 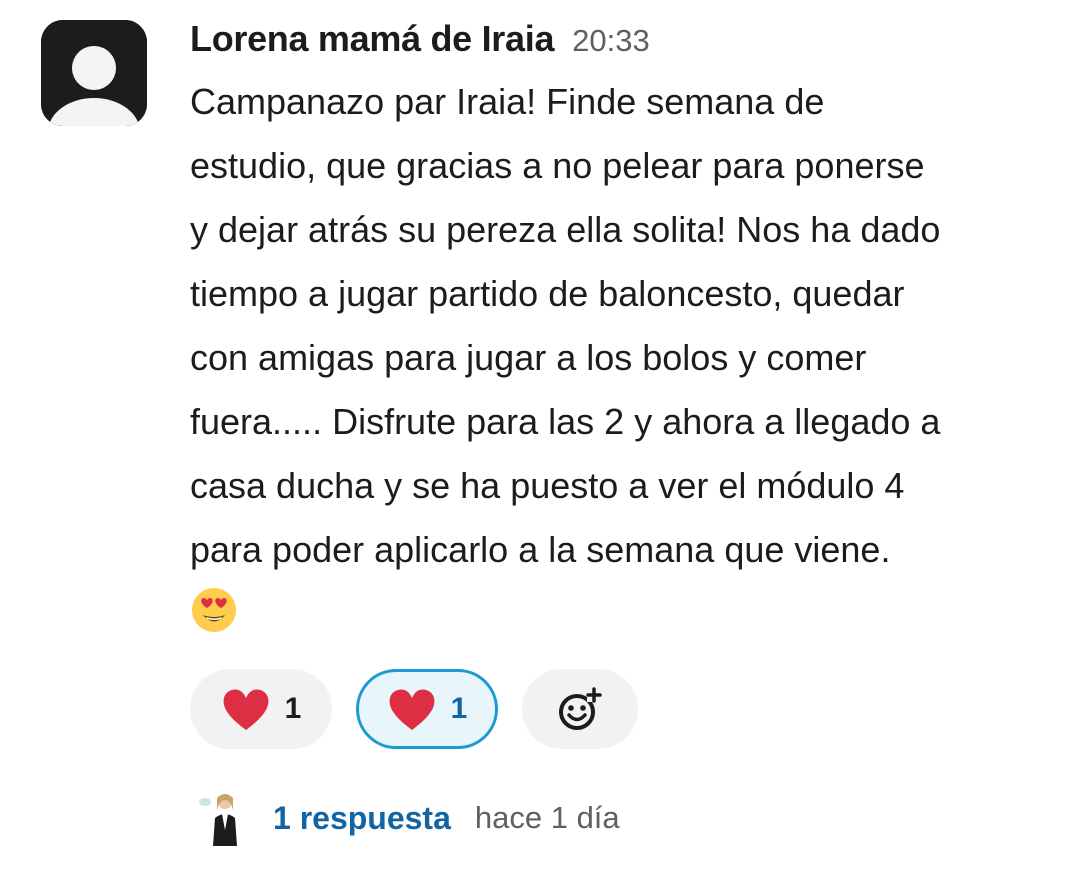 I want to click on message-emoji-line, so click(x=620, y=612).